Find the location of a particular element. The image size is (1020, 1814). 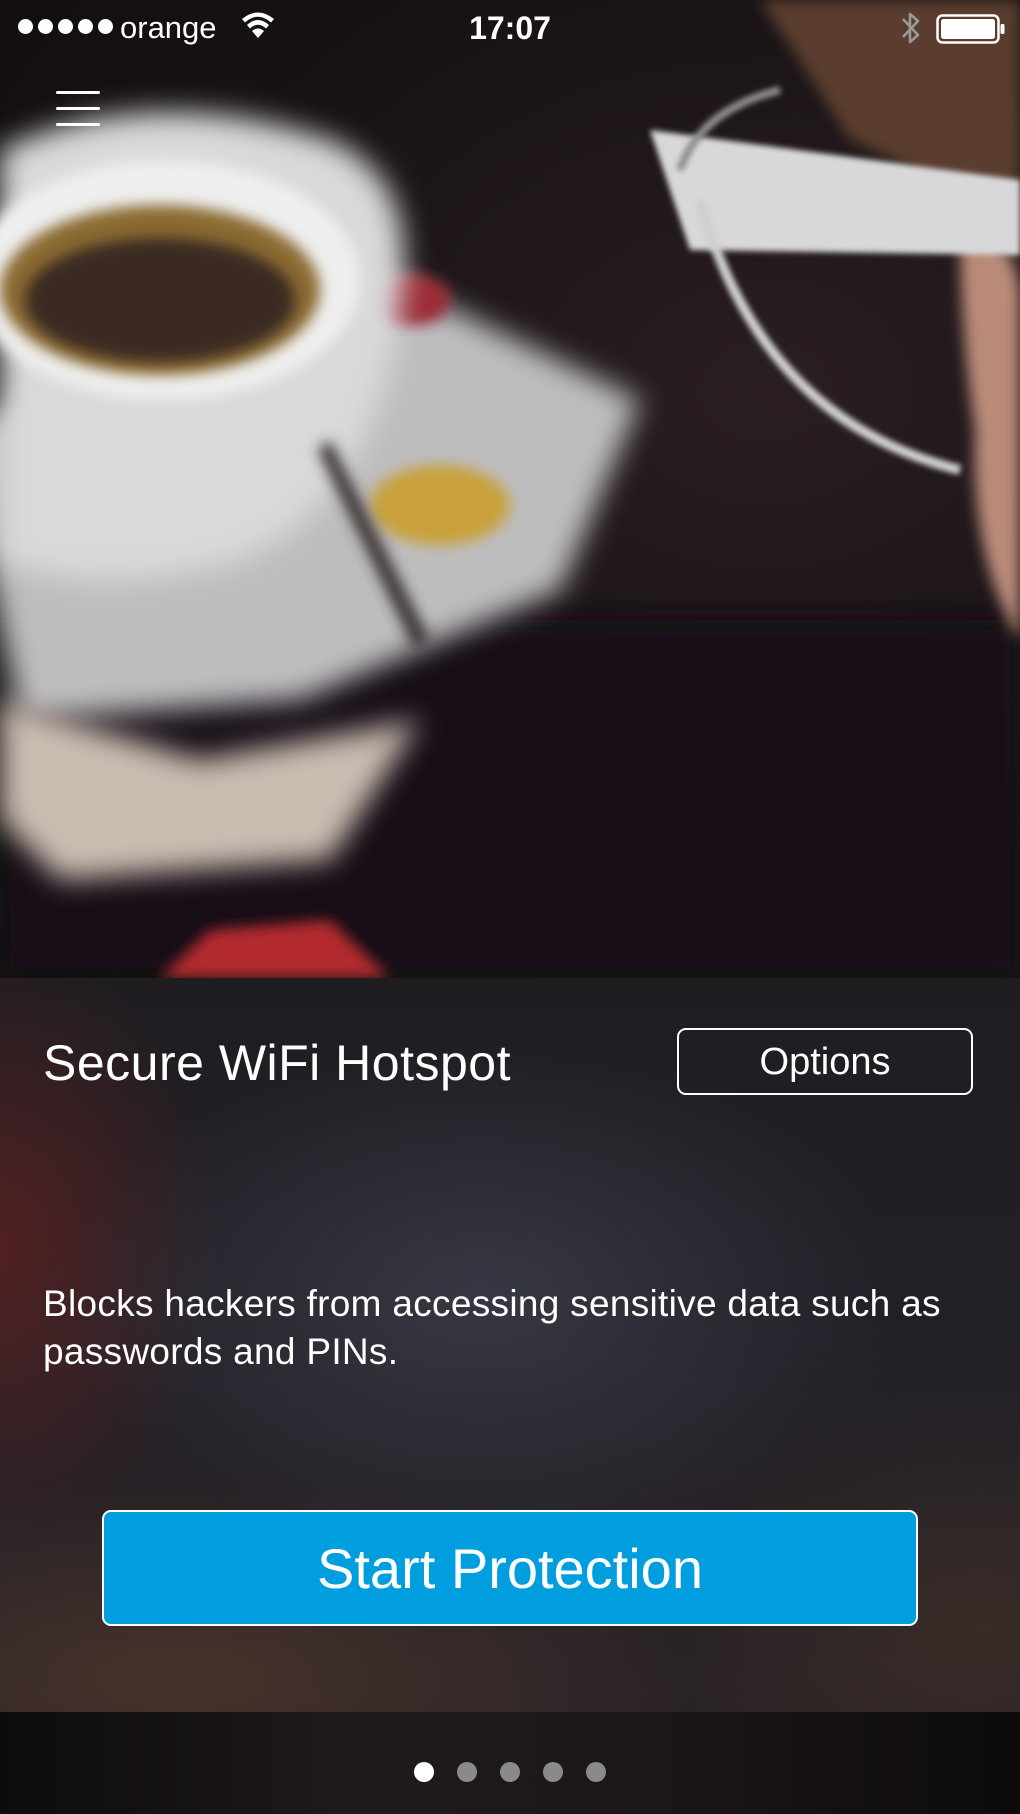

page-dots is located at coordinates (510, 1772).